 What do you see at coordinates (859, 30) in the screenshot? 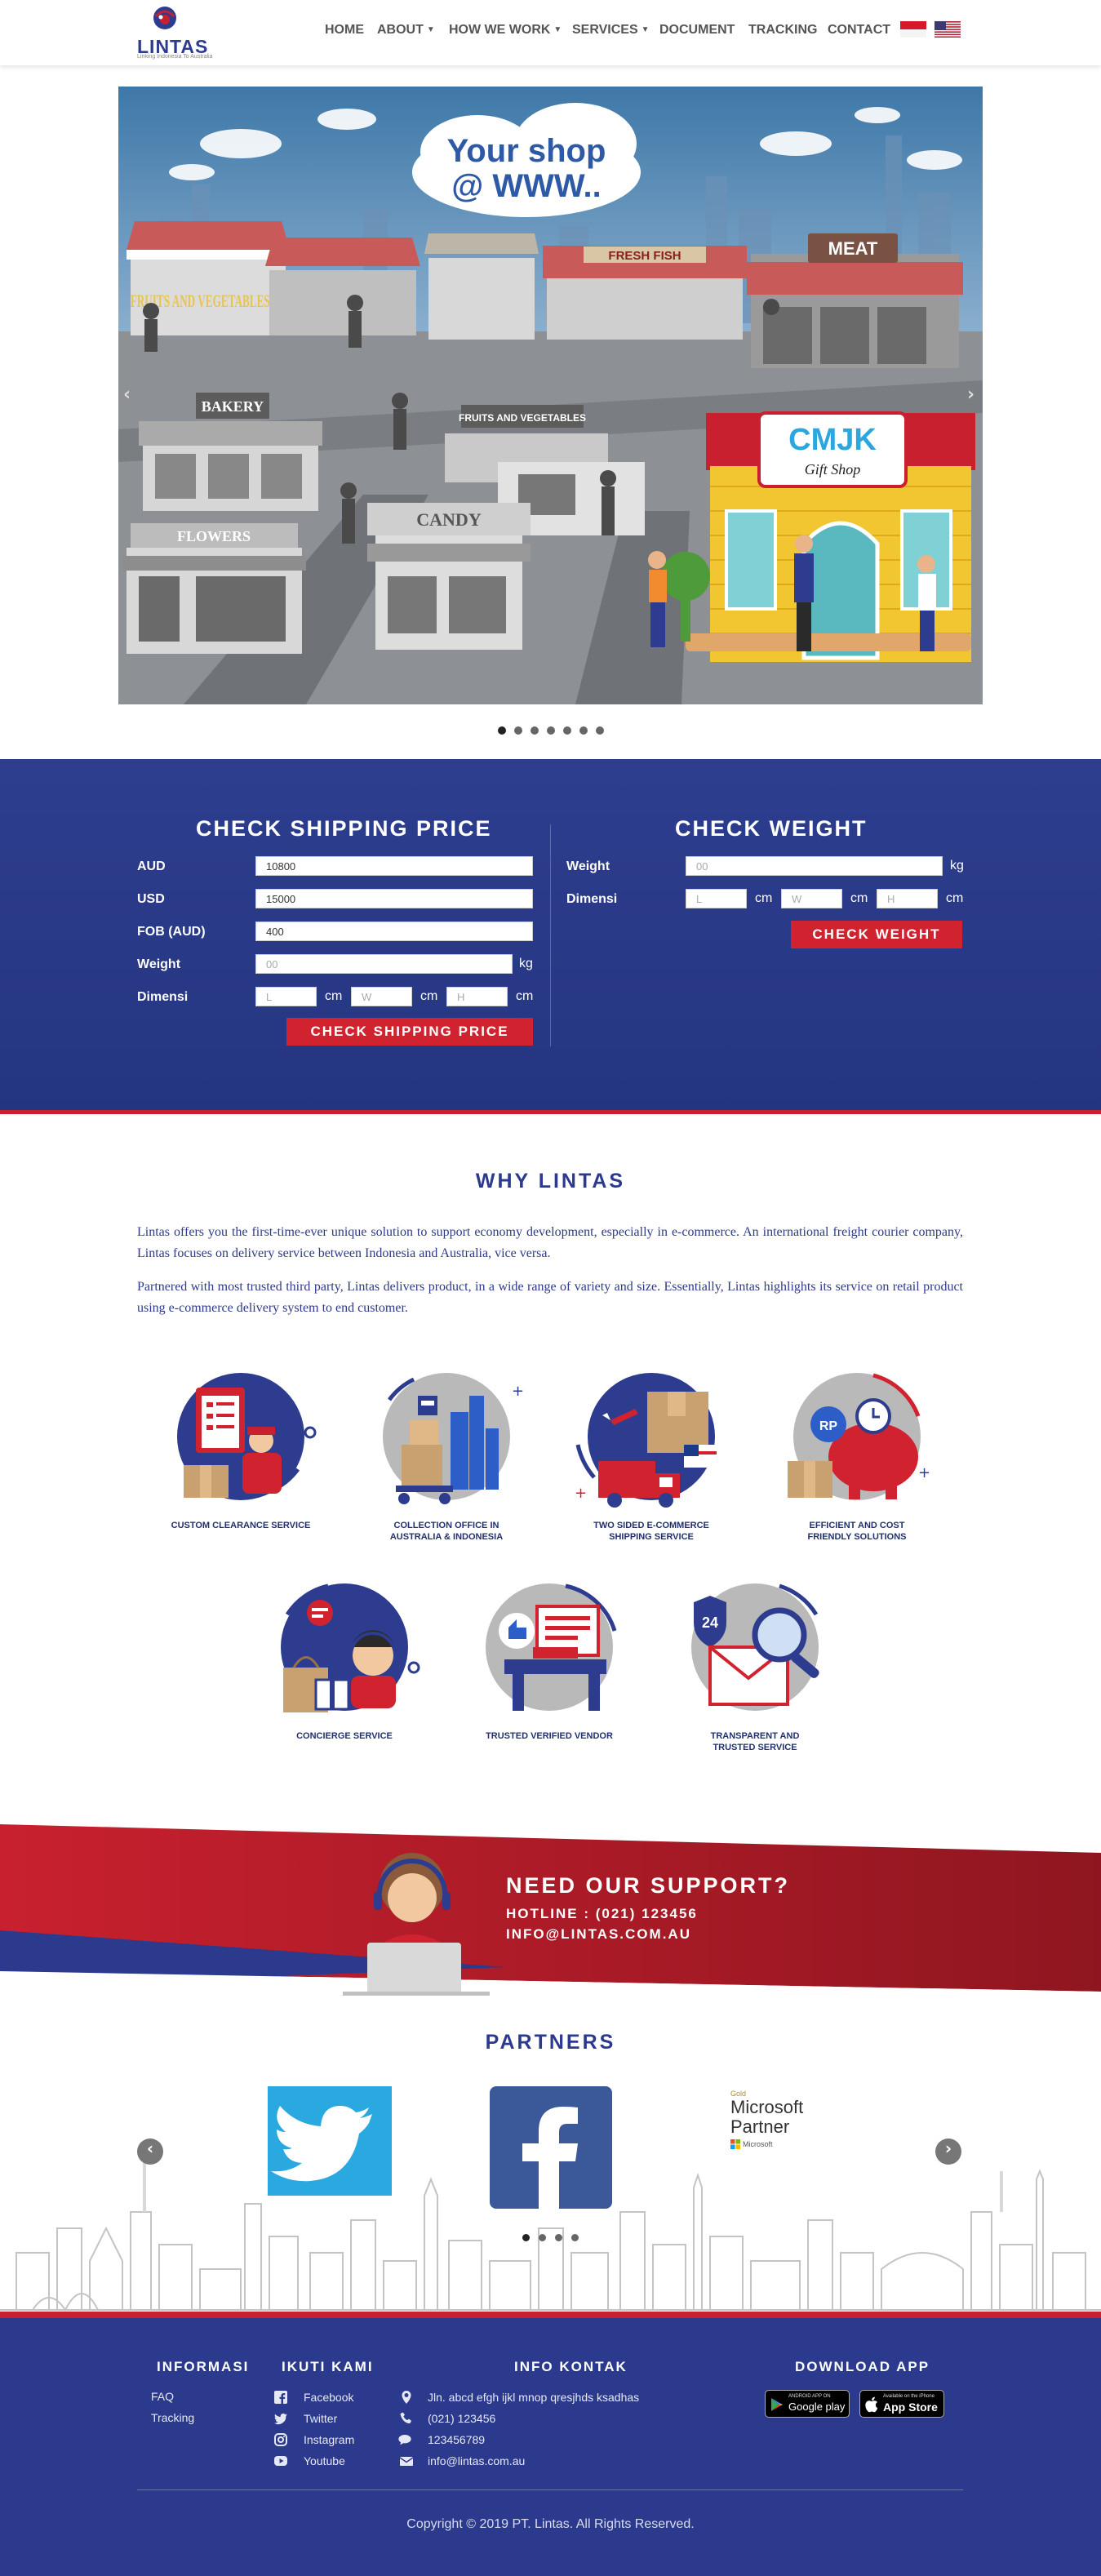
I see `nav-contact: CONTACT` at bounding box center [859, 30].